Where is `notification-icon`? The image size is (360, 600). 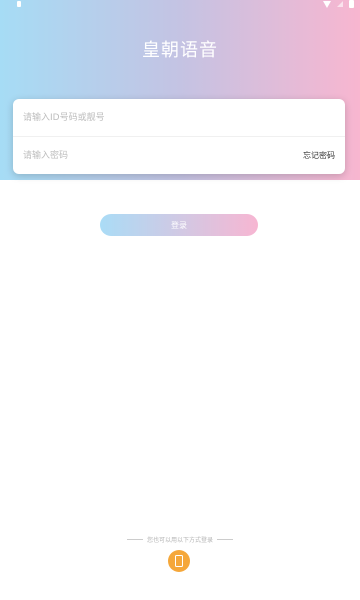
notification-icon is located at coordinates (19, 4).